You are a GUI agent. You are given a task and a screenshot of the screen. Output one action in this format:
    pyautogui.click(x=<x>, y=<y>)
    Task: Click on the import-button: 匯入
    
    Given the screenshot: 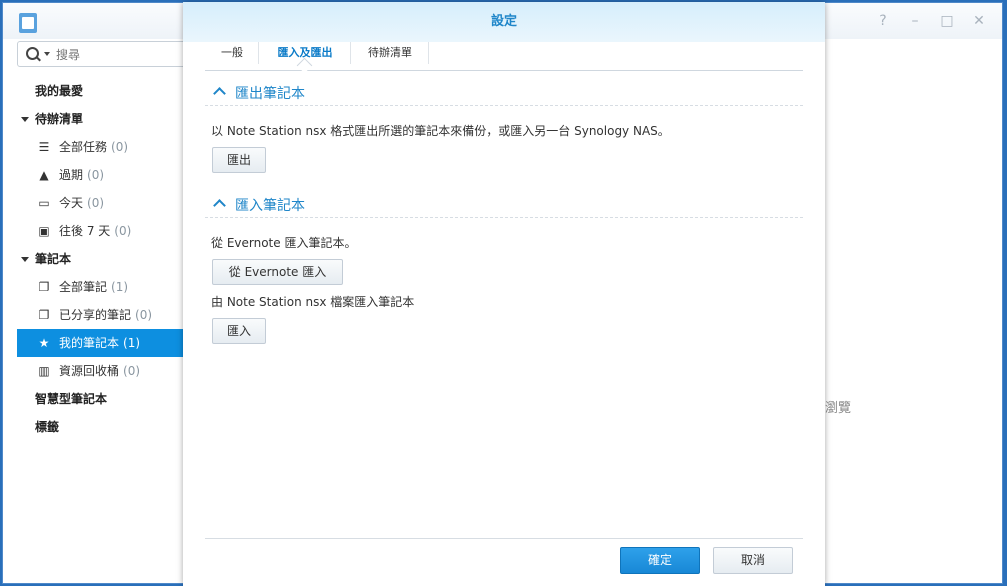 What is the action you would take?
    pyautogui.click(x=239, y=331)
    